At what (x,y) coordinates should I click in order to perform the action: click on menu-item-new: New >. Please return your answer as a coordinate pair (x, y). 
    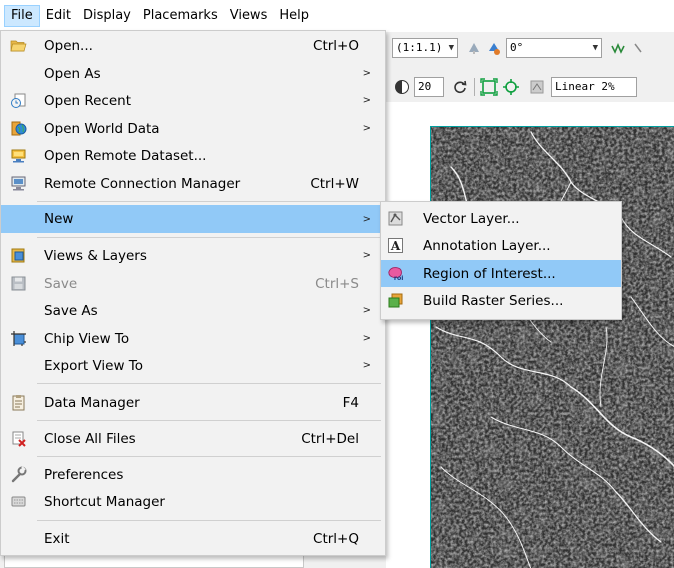
    Looking at the image, I should click on (193, 219).